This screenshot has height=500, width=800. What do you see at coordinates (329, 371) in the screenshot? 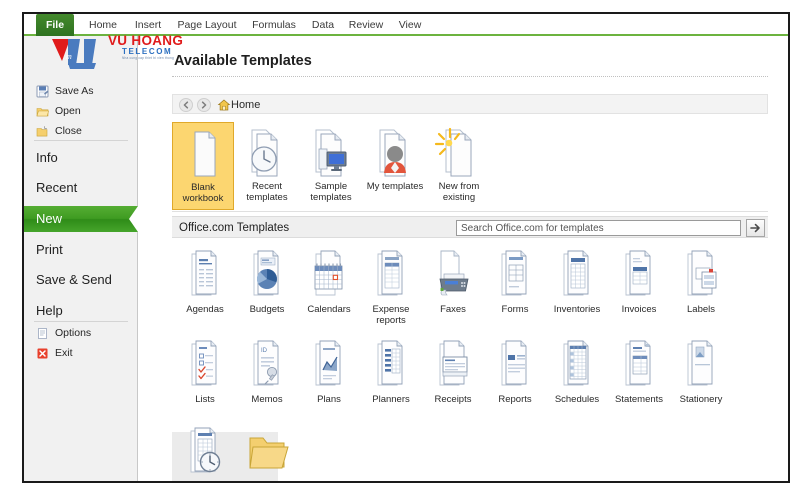
I see `template-plans: Plans` at bounding box center [329, 371].